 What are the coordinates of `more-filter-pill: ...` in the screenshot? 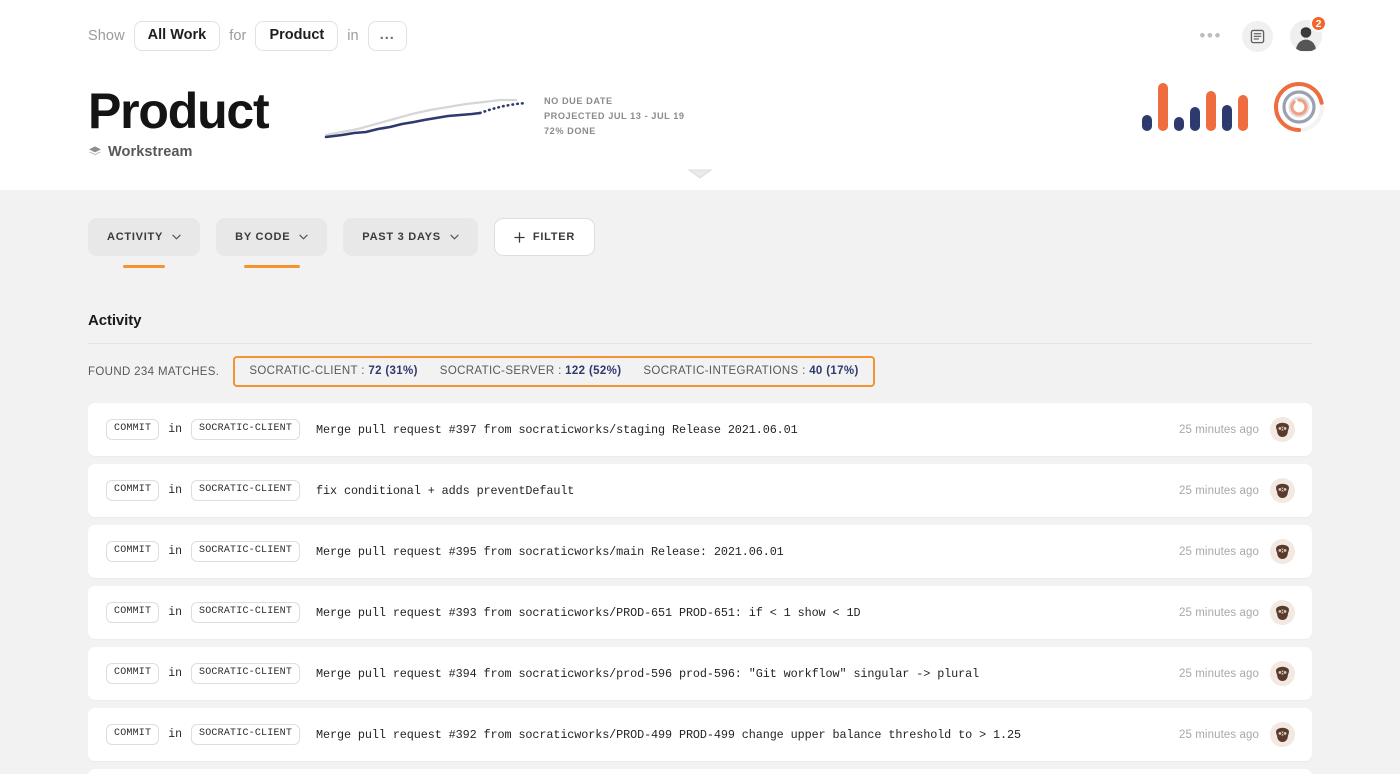 It's located at (387, 36).